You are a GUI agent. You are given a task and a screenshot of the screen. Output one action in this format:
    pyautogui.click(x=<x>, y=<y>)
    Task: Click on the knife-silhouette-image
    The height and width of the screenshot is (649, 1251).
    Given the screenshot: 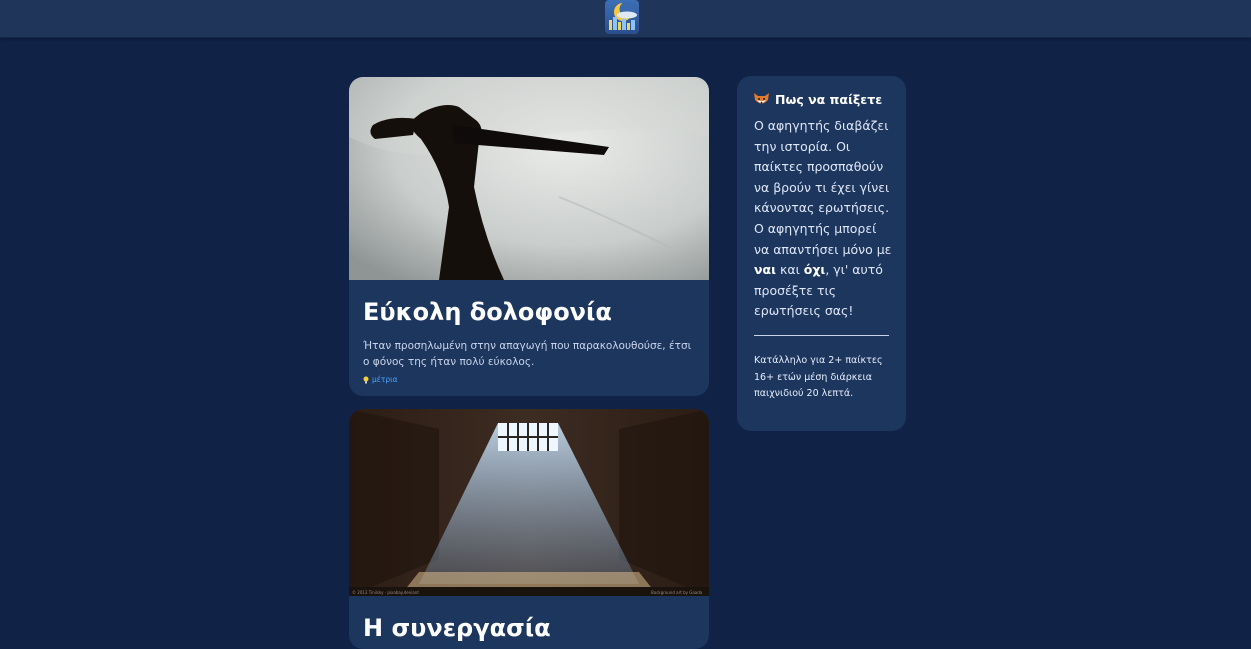 What is the action you would take?
    pyautogui.click(x=529, y=178)
    